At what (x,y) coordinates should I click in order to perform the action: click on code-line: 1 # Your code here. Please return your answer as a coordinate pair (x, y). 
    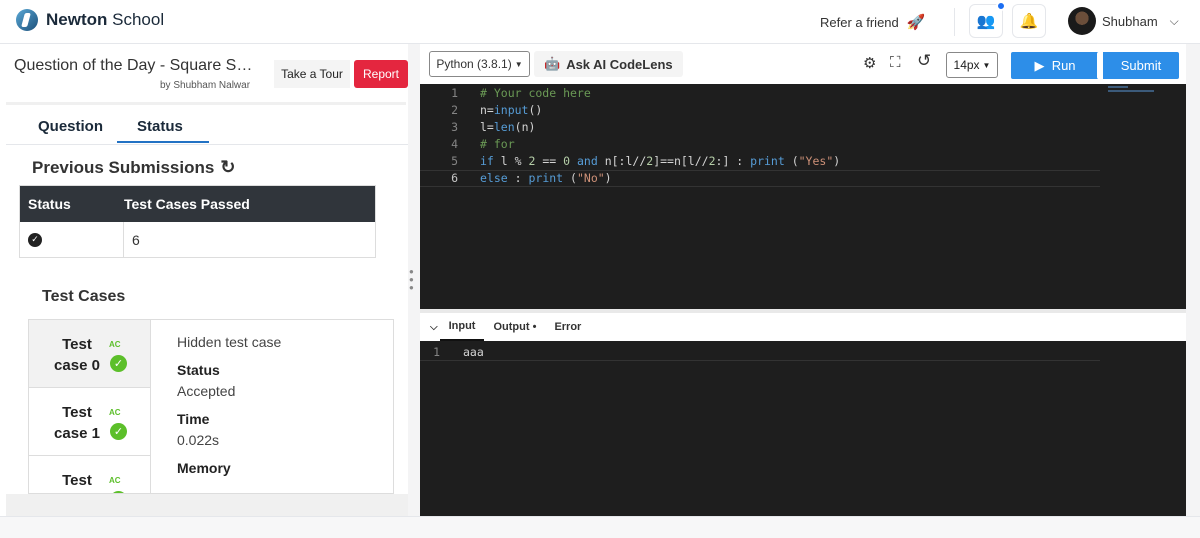
    Looking at the image, I should click on (521, 93).